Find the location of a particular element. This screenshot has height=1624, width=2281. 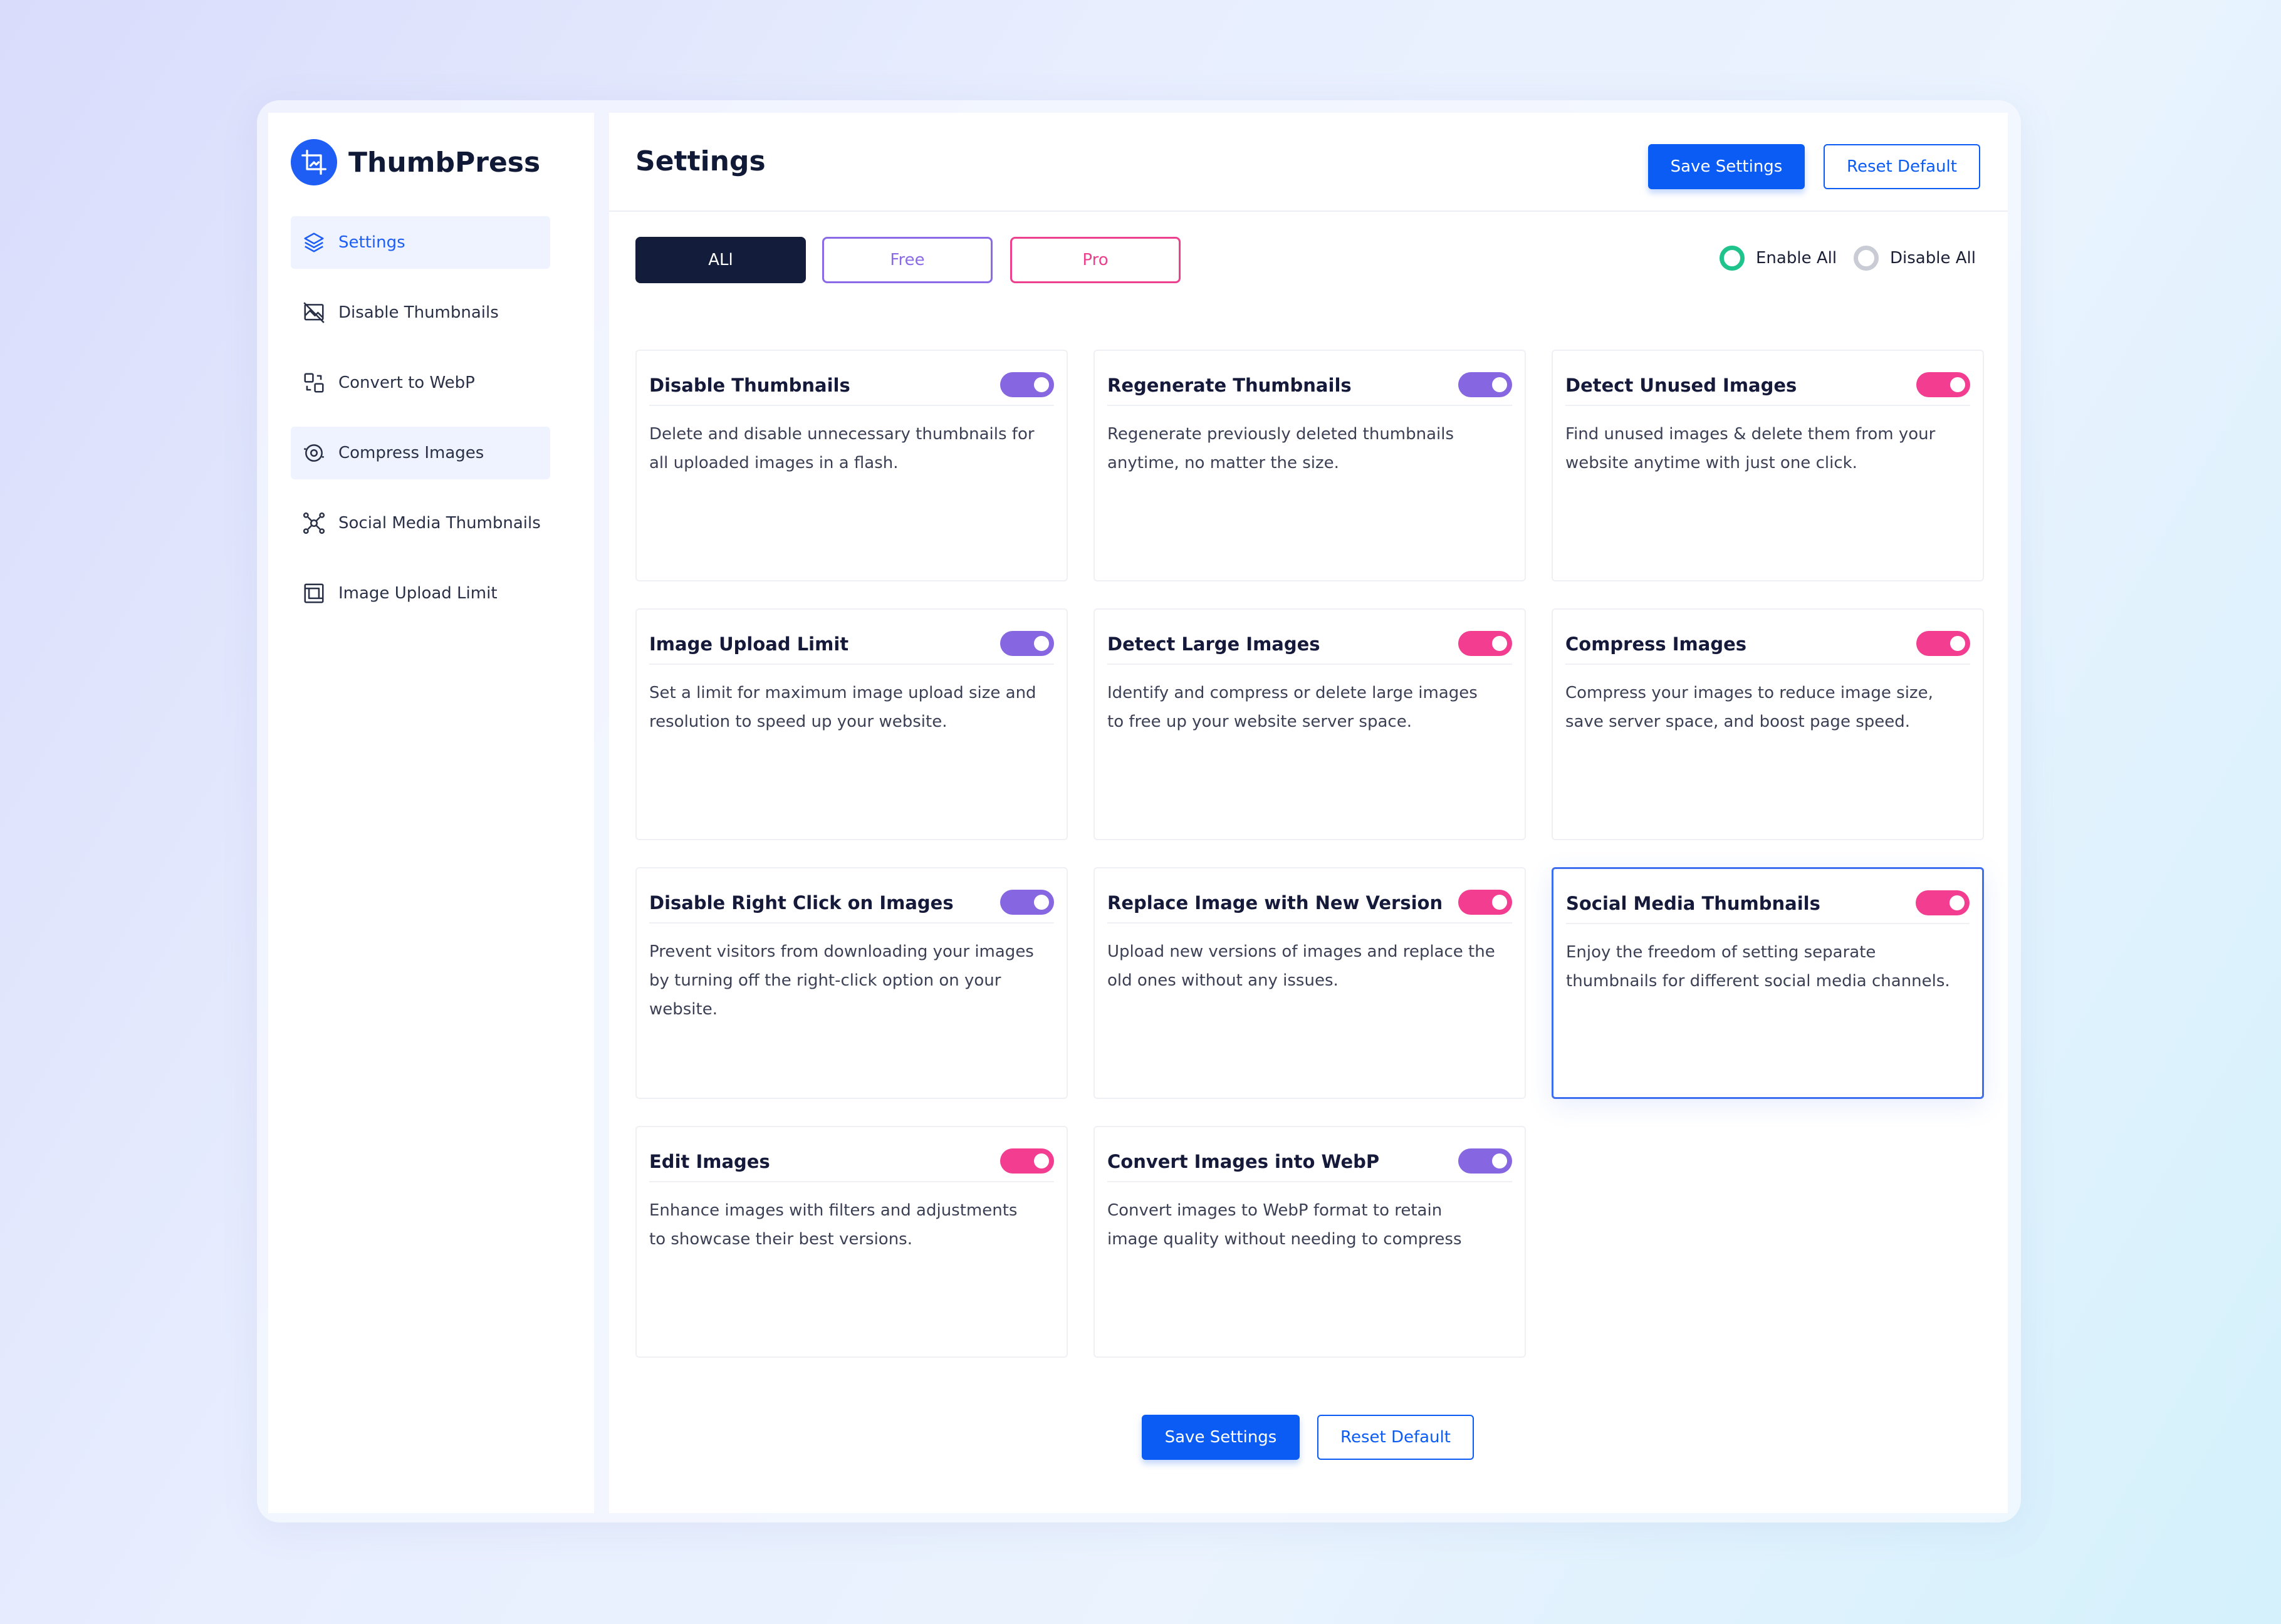

sidebar-item-label: Compress Images is located at coordinates (411, 453).